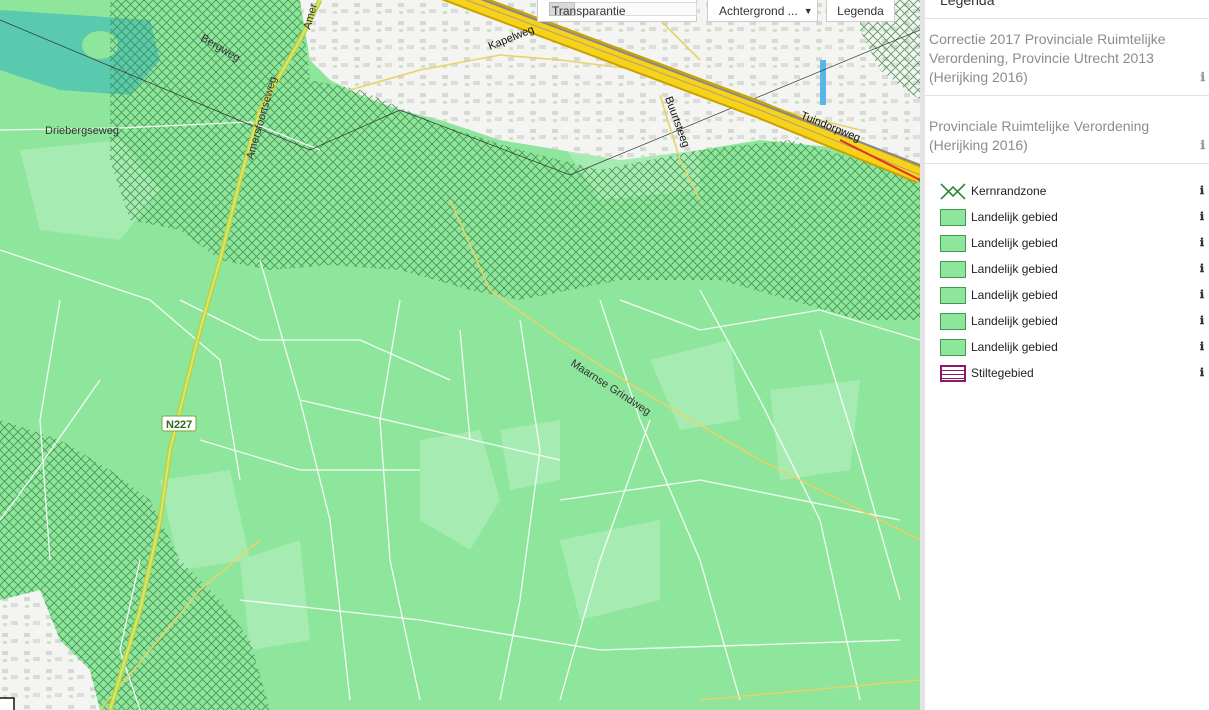  I want to click on kernrandzone-swatch-icon, so click(953, 191).